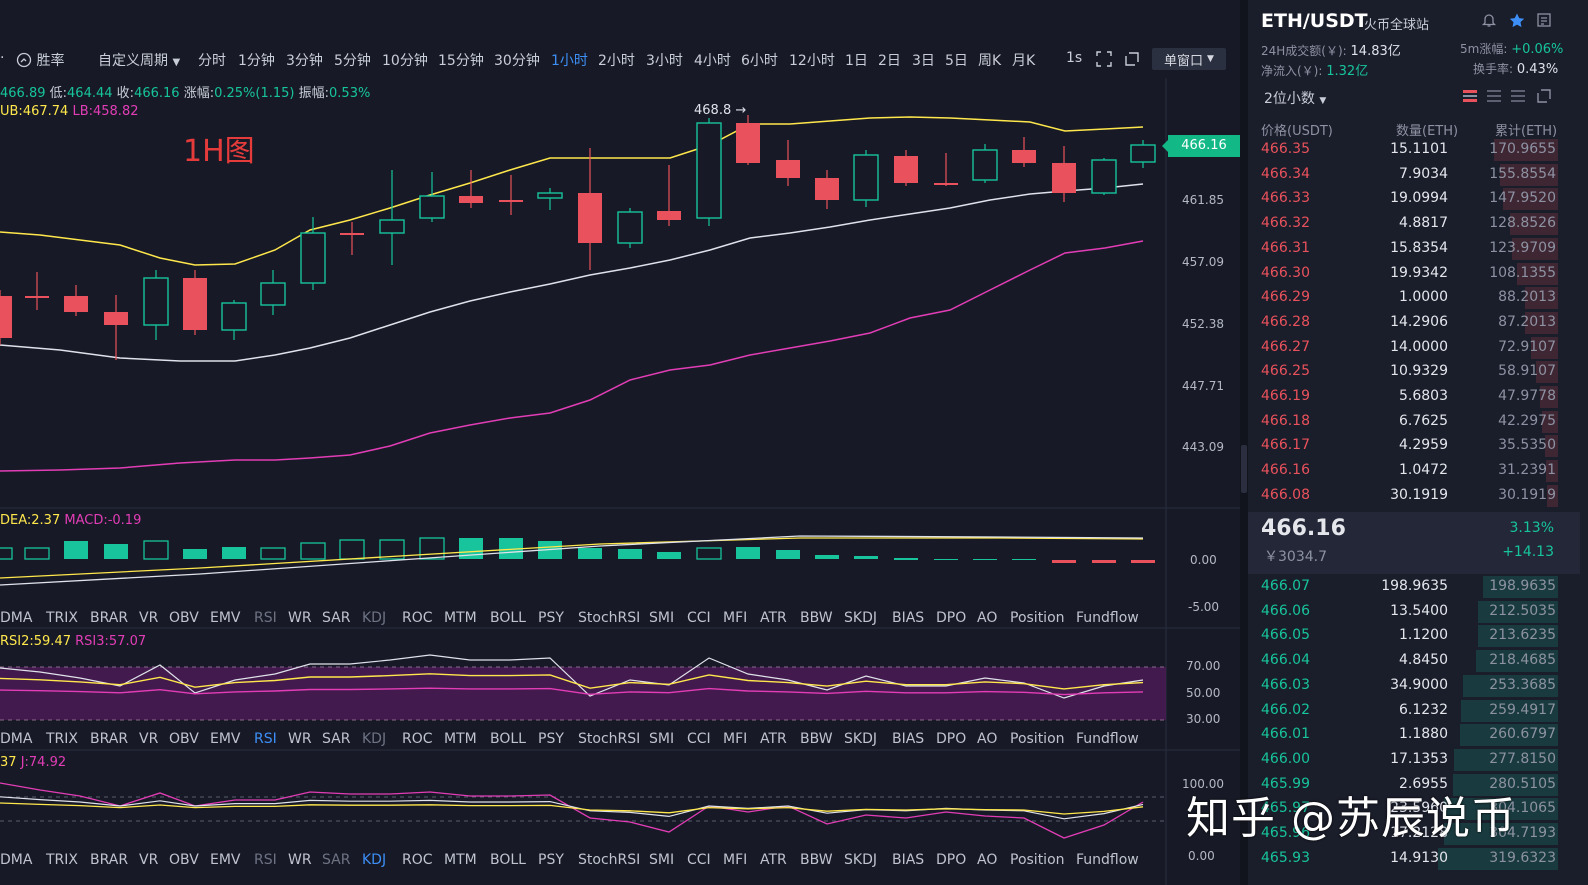  I want to click on divider-handle, so click(1244, 469).